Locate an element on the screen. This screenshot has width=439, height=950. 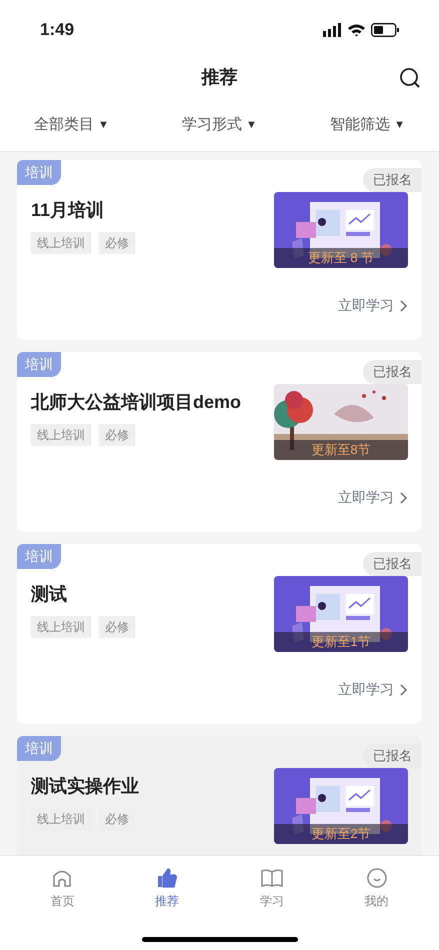
course-title: 北师大公益培训项目demo is located at coordinates (136, 402).